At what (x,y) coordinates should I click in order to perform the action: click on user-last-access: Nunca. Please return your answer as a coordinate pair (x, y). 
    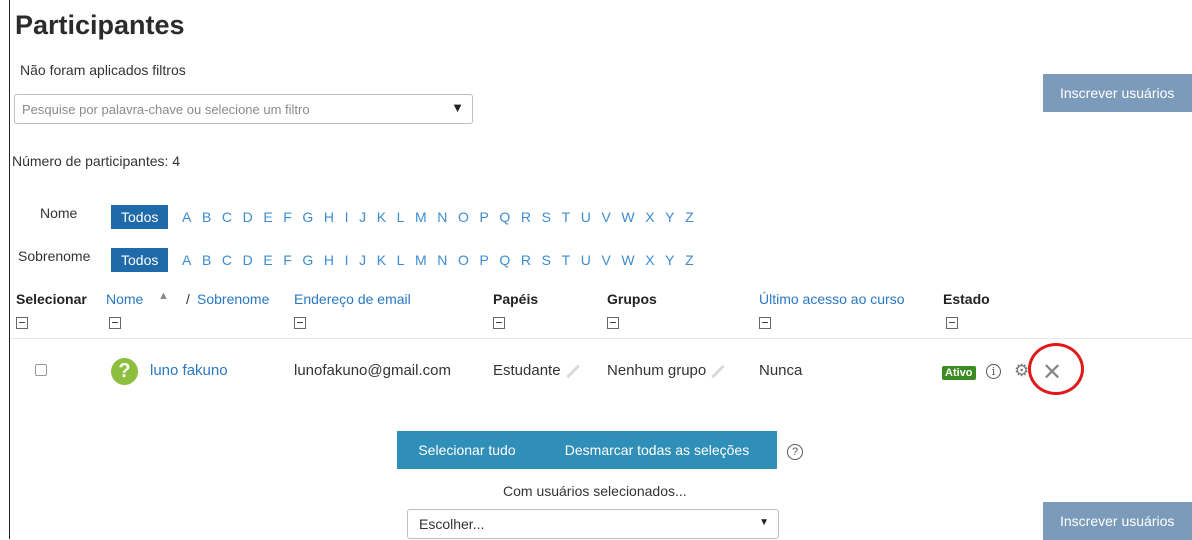
    Looking at the image, I should click on (781, 370).